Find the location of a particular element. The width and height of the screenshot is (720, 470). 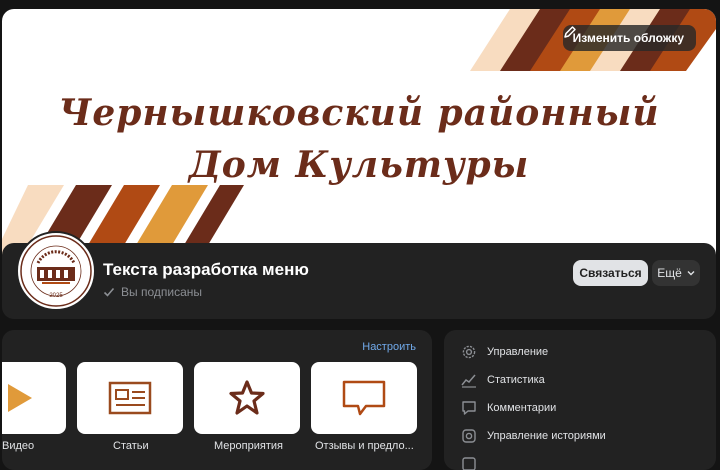

more-button-label: Ещё is located at coordinates (669, 273).